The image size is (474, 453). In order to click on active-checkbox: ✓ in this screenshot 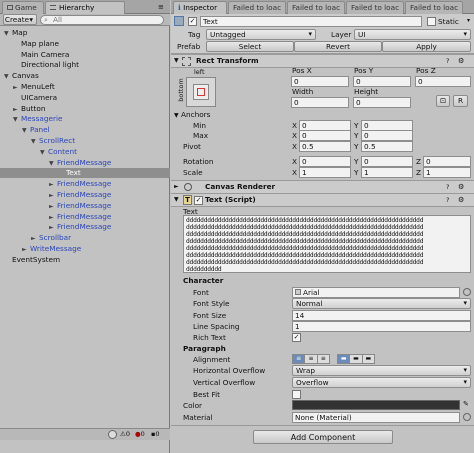, I will do `click(192, 21)`.